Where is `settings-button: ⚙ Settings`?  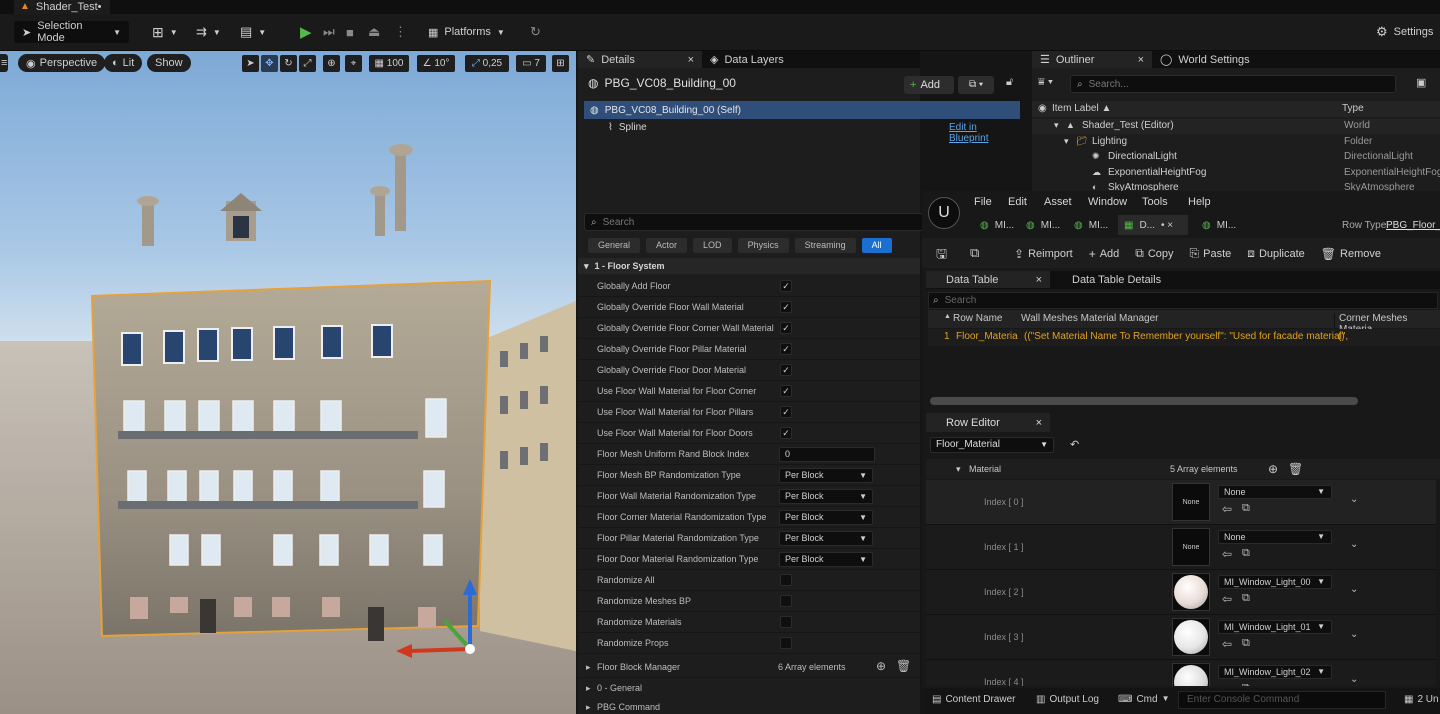 settings-button: ⚙ Settings is located at coordinates (1404, 32).